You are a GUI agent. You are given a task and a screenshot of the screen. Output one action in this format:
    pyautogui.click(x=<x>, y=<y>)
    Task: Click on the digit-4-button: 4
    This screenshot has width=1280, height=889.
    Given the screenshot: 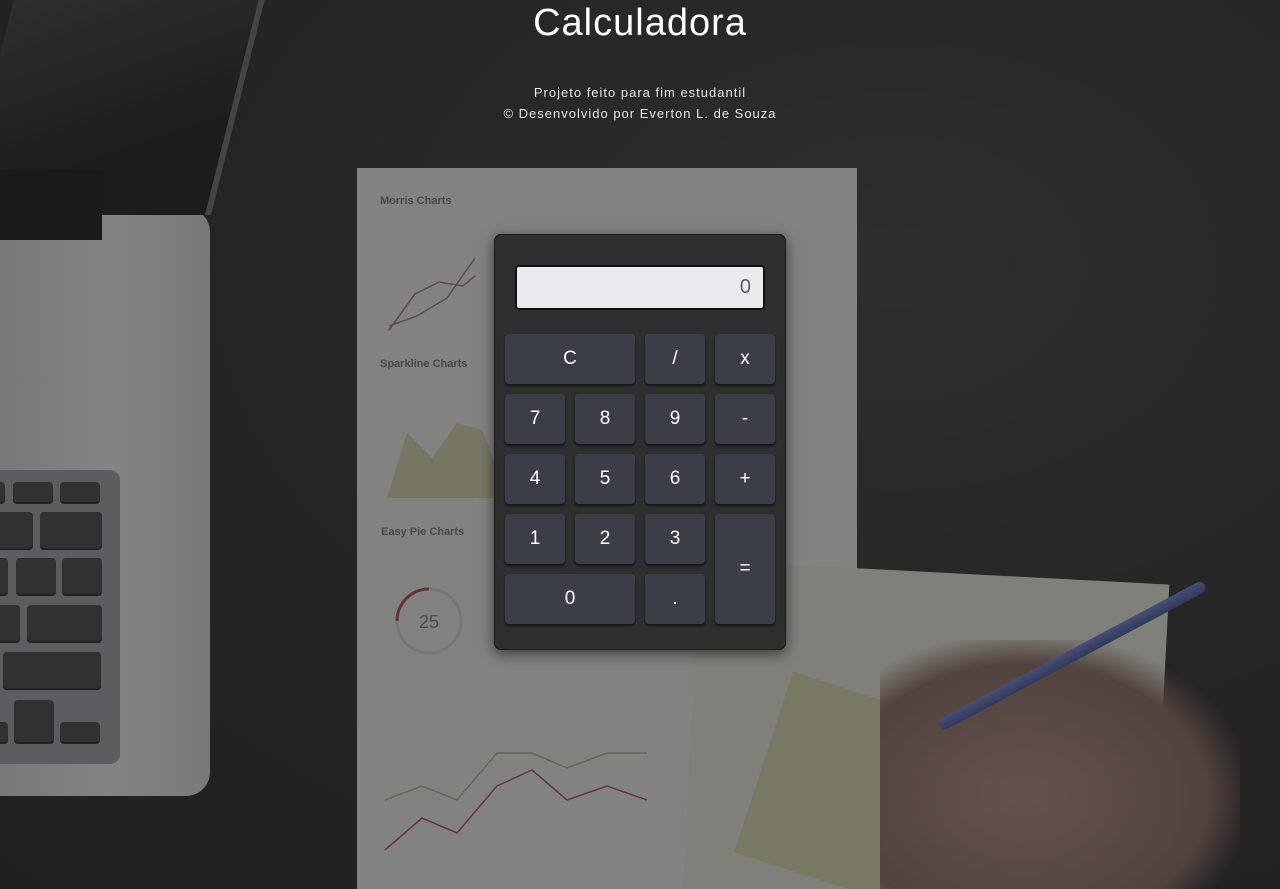 What is the action you would take?
    pyautogui.click(x=535, y=479)
    